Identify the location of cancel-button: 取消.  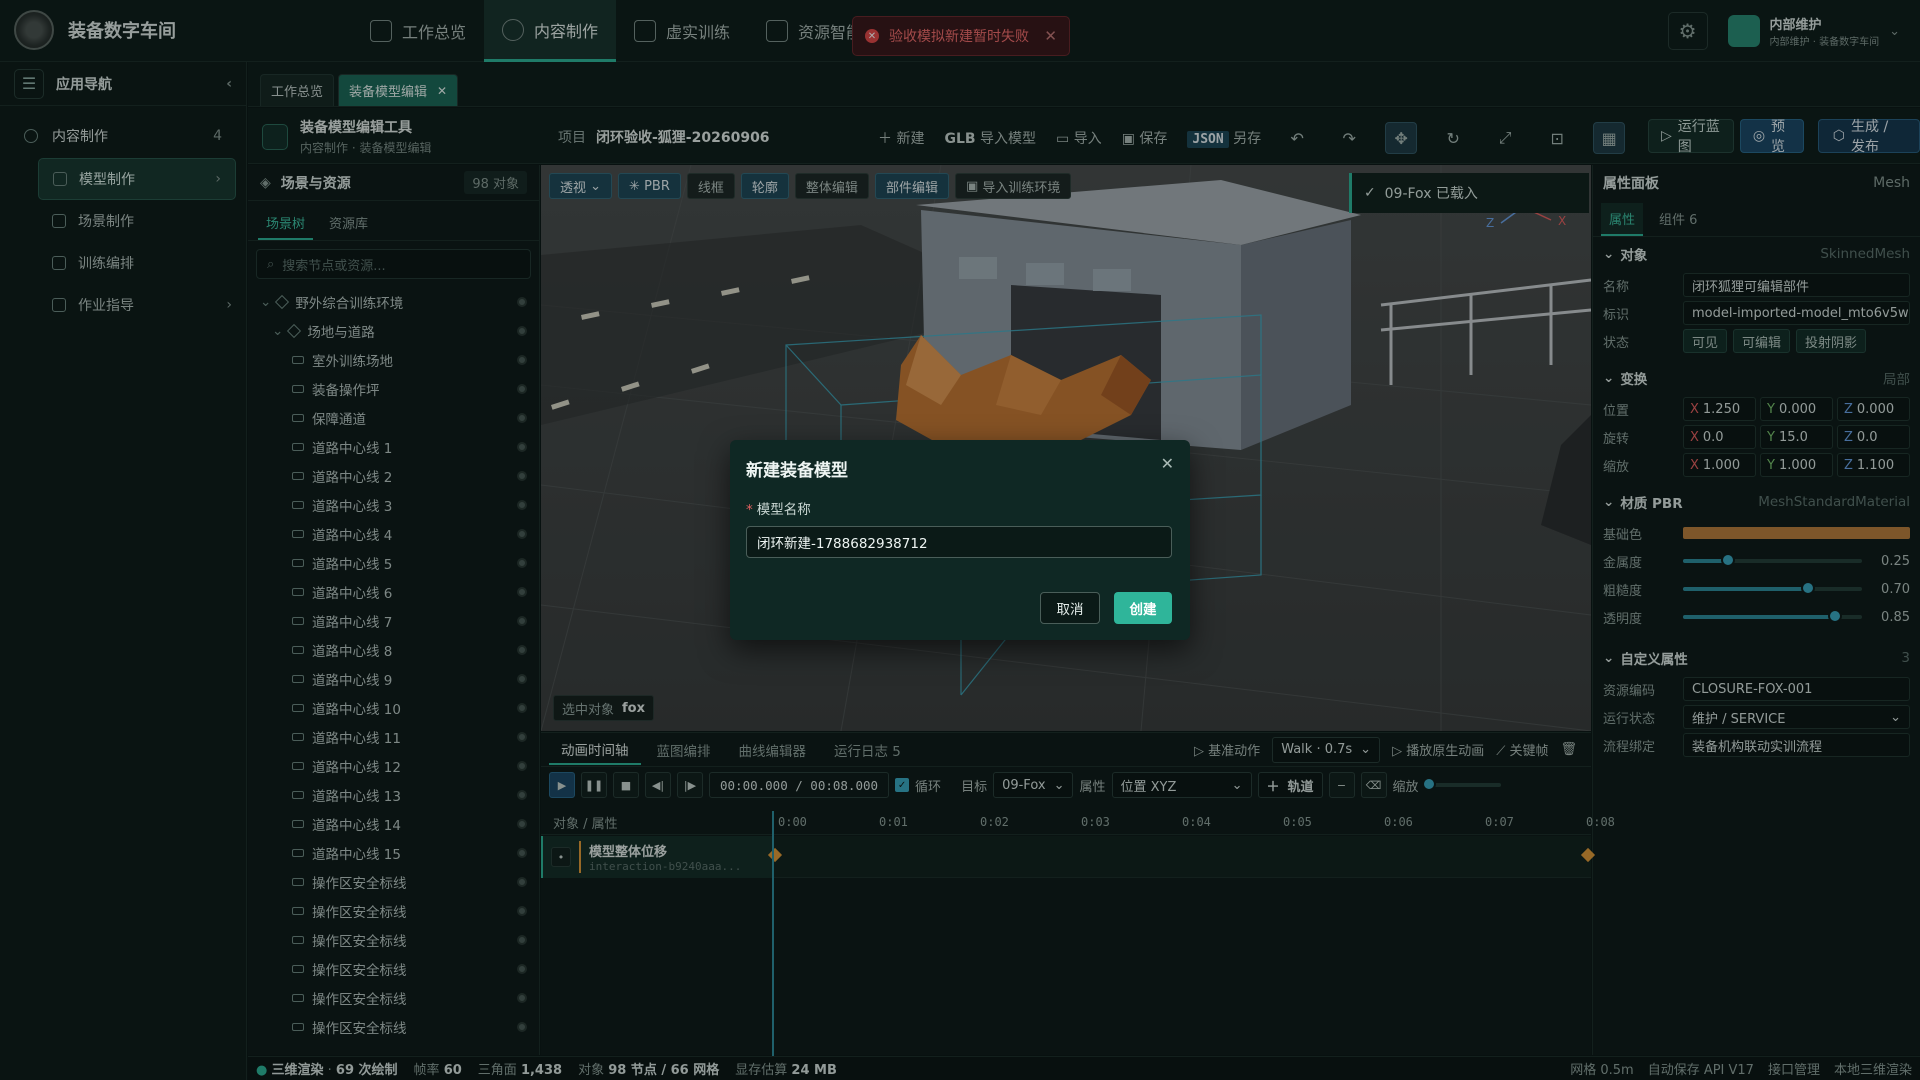
(1070, 608).